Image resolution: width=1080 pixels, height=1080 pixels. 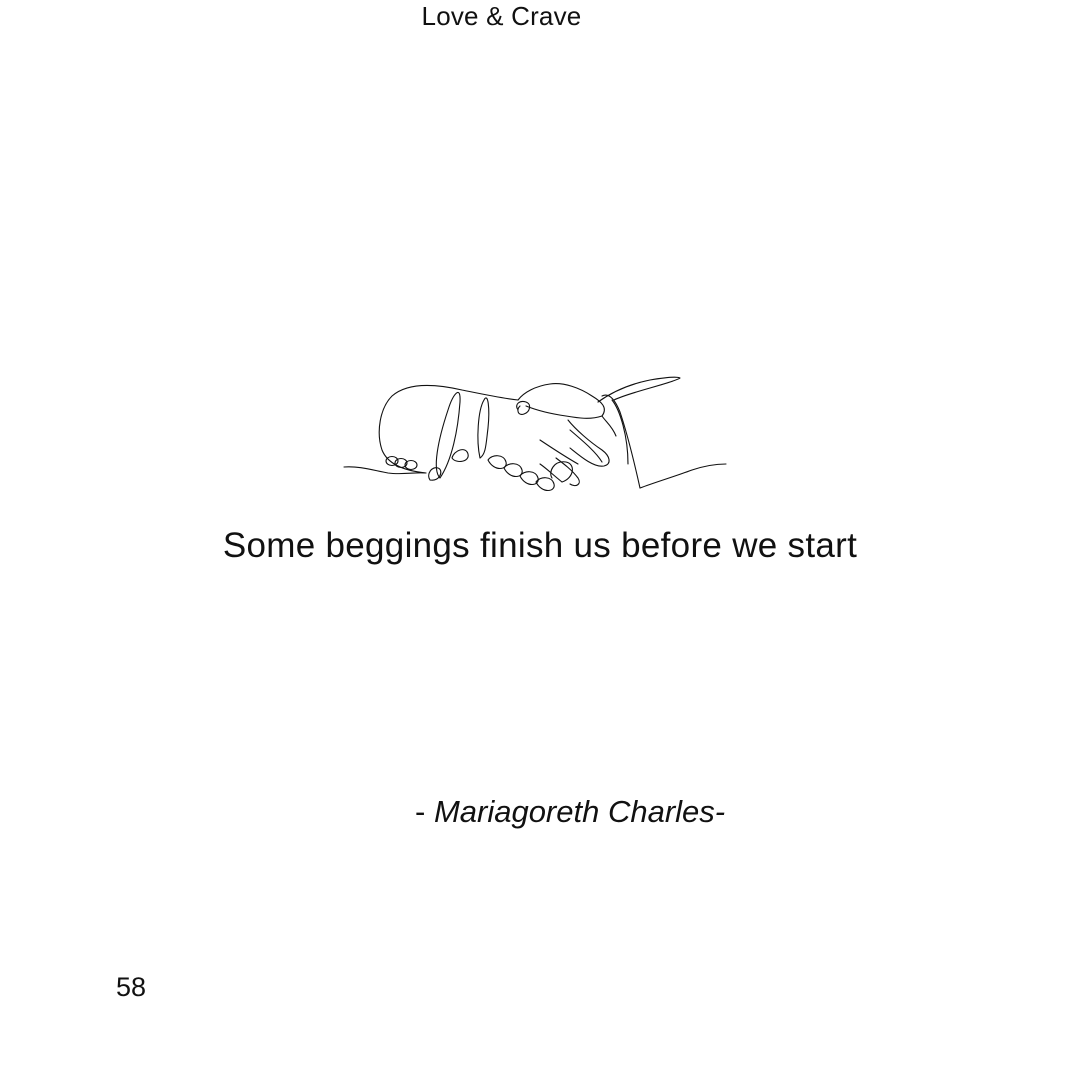 What do you see at coordinates (579, 811) in the screenshot?
I see `author-name: Mariagoreth Charles-` at bounding box center [579, 811].